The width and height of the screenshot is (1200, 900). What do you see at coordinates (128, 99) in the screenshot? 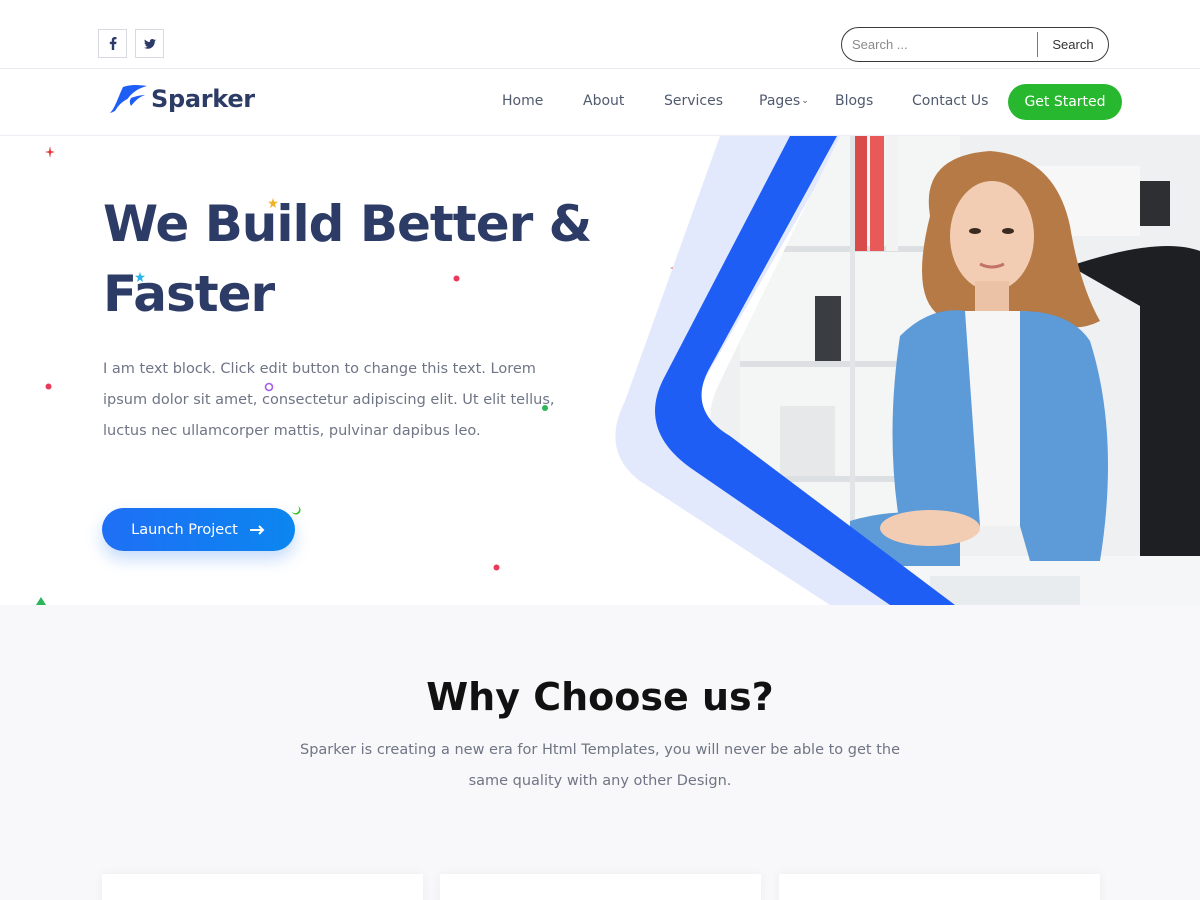
I see `sparker-logo-icon` at bounding box center [128, 99].